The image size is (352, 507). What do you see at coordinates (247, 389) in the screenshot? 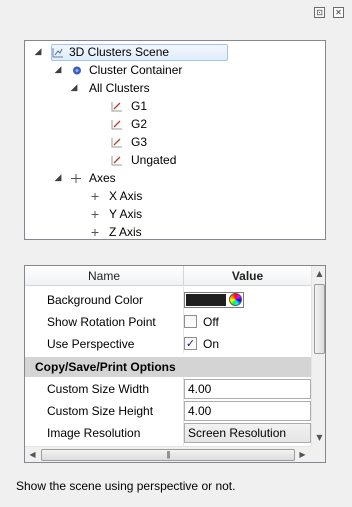
I see `custom-size-width-input: 4.00` at bounding box center [247, 389].